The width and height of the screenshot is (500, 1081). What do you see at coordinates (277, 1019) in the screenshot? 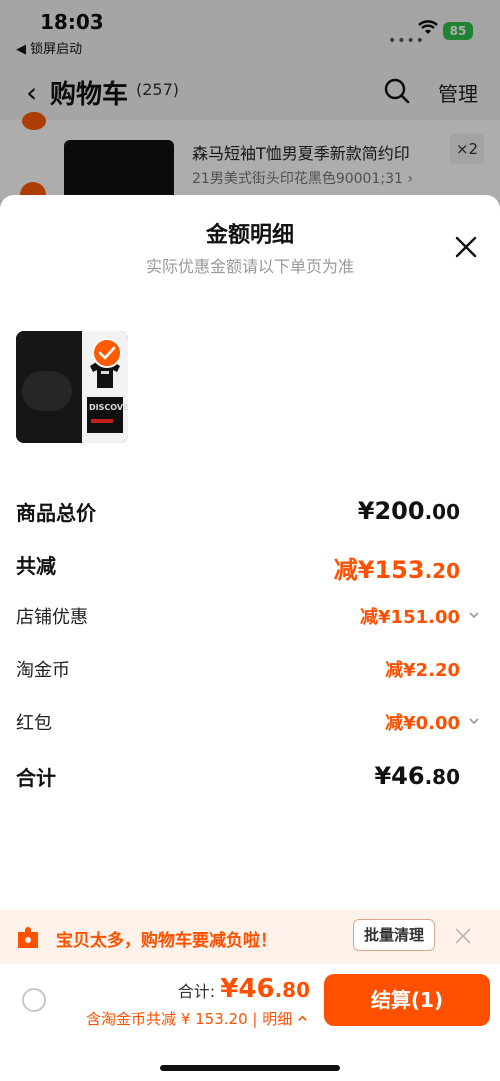
I see `detail-link: 明细` at bounding box center [277, 1019].